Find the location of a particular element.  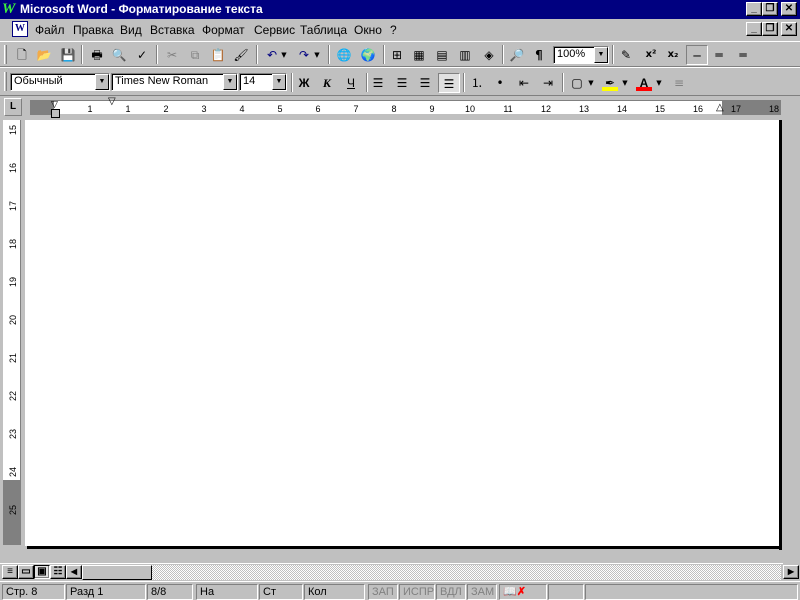

font-color-dropdown: ▼ is located at coordinates (659, 83).